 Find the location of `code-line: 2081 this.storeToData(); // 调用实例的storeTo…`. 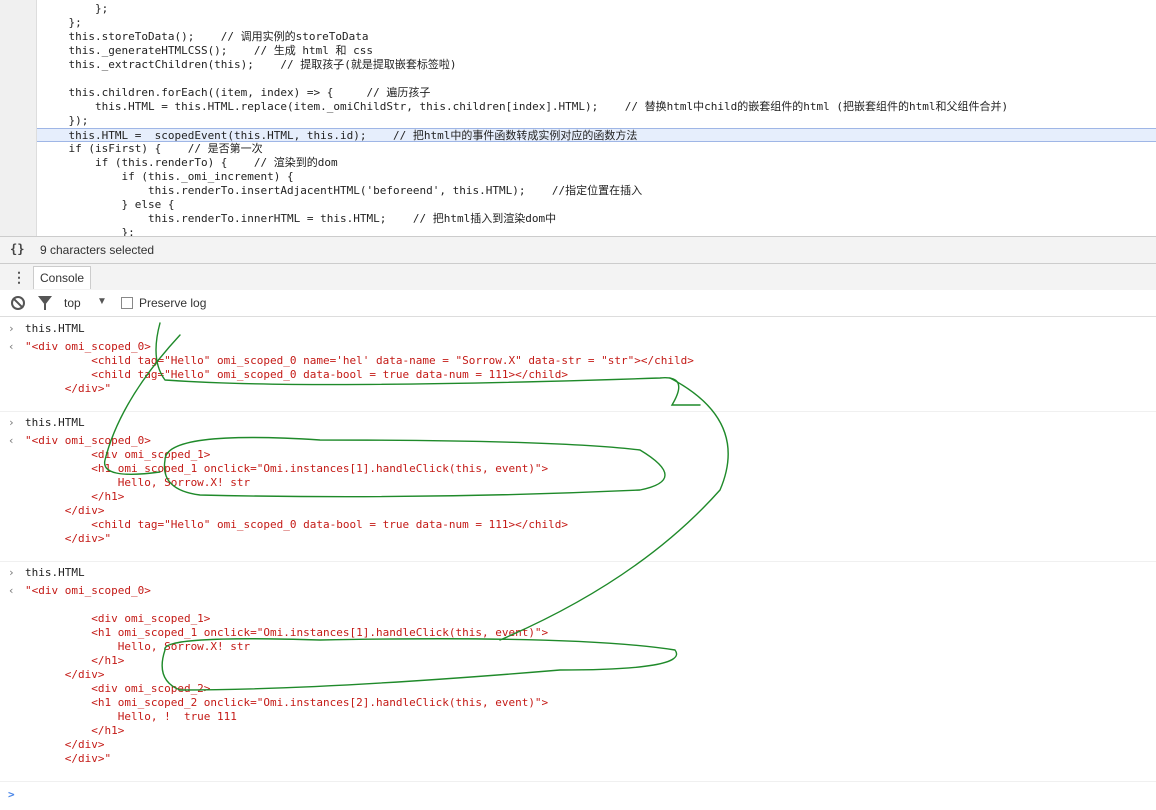

code-line: 2081 this.storeToData(); // 调用实例的storeTo… is located at coordinates (578, 37).